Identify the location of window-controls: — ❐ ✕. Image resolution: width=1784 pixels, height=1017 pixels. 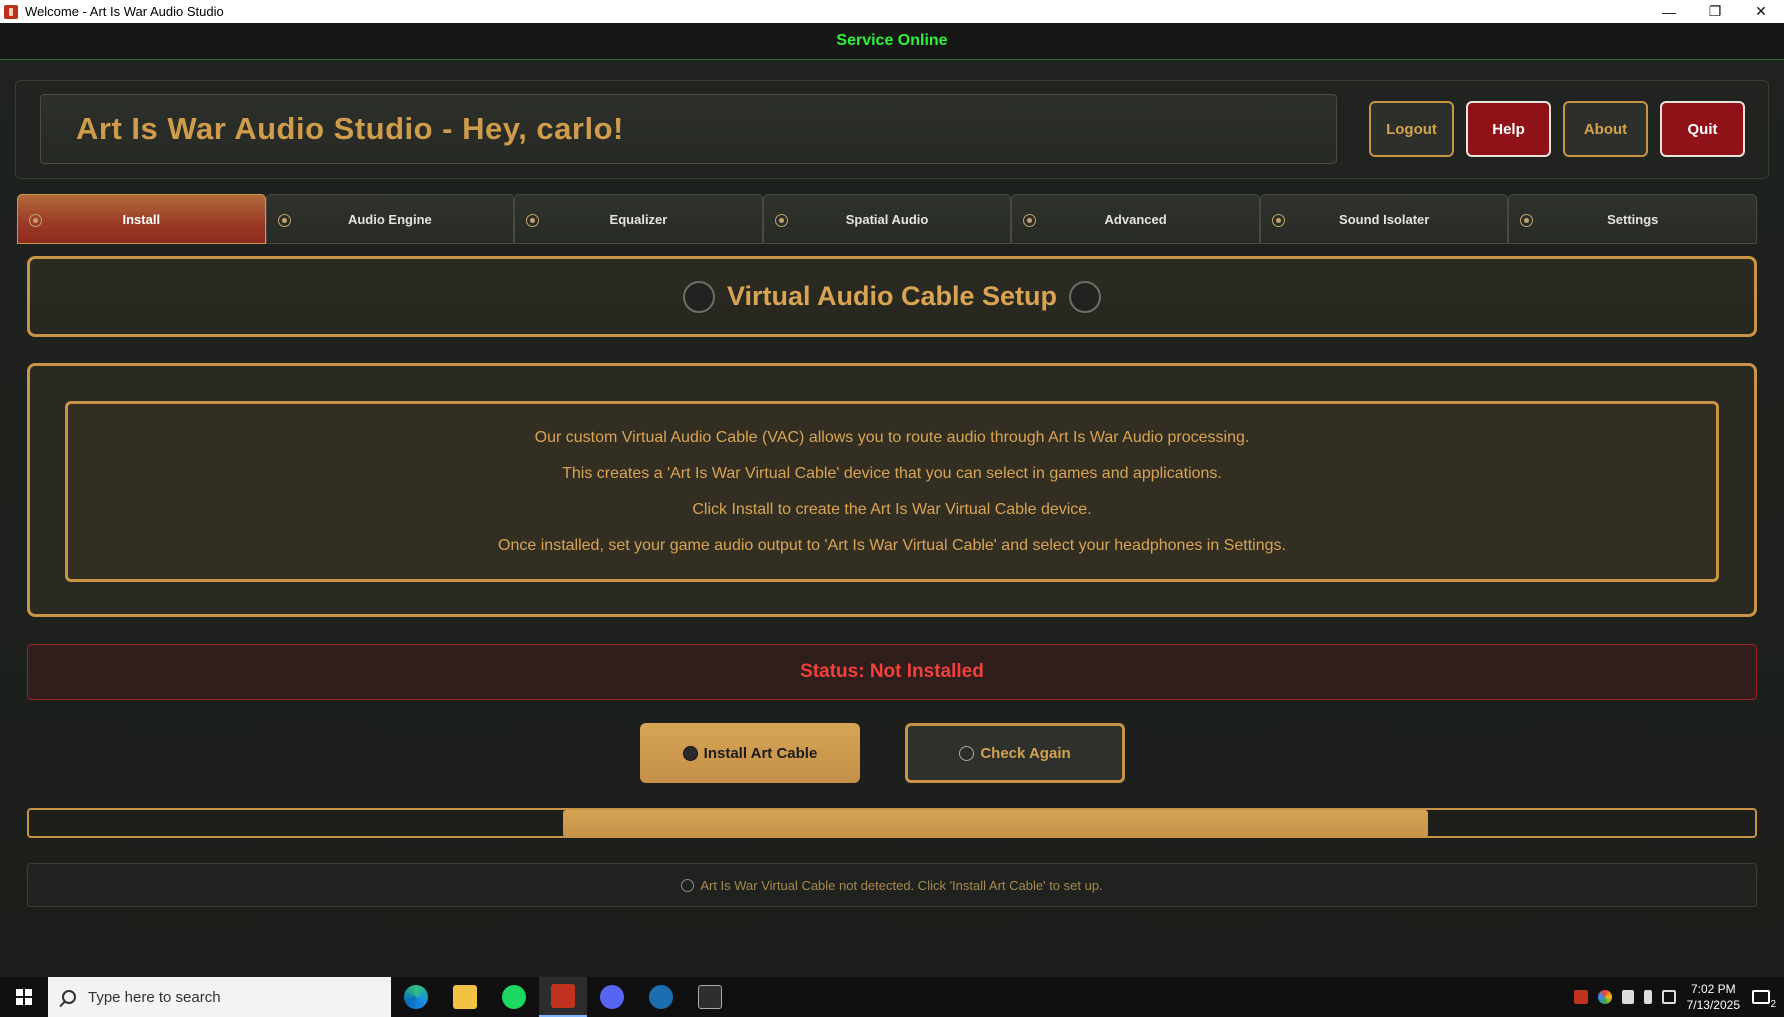
(1715, 11).